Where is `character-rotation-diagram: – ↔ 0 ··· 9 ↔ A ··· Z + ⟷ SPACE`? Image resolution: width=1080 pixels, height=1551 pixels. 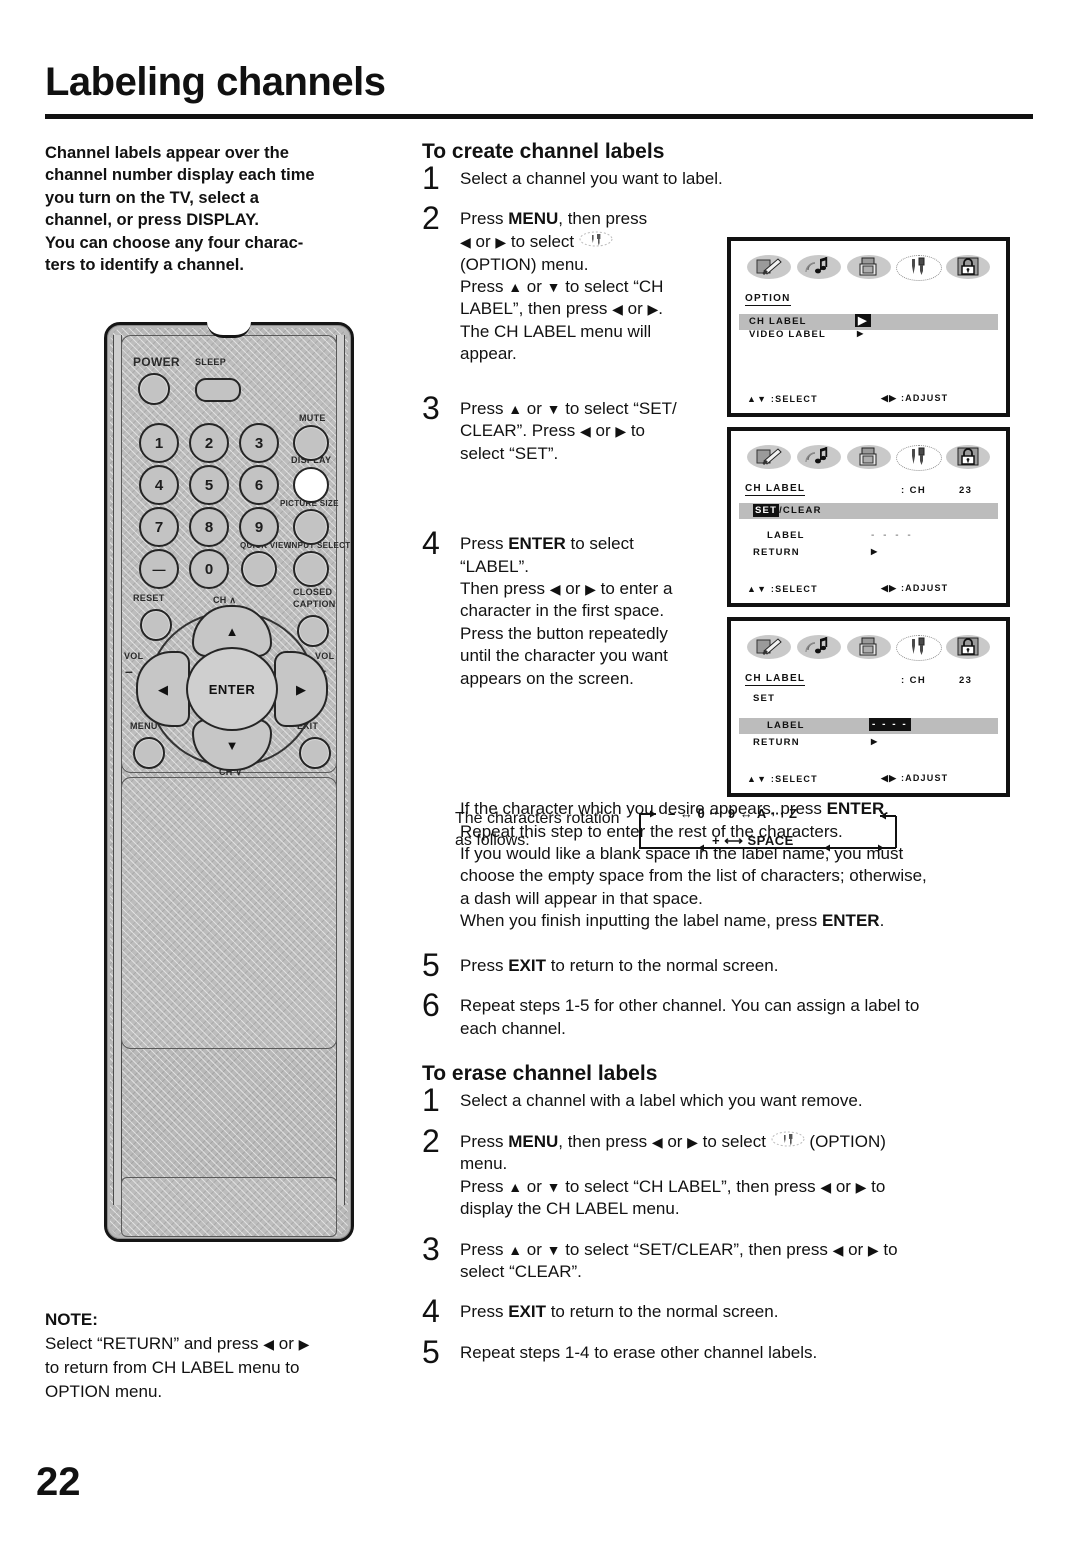
character-rotation-diagram: – ↔ 0 ··· 9 ↔ A ··· Z + ⟷ SPACE is located at coordinates (774, 834).